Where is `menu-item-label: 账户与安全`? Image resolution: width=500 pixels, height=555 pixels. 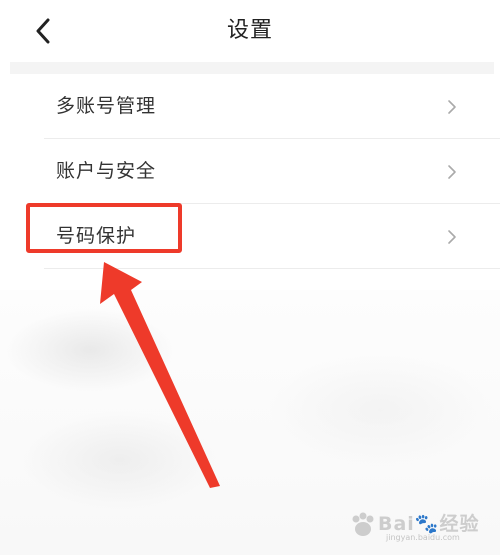 menu-item-label: 账户与安全 is located at coordinates (106, 171).